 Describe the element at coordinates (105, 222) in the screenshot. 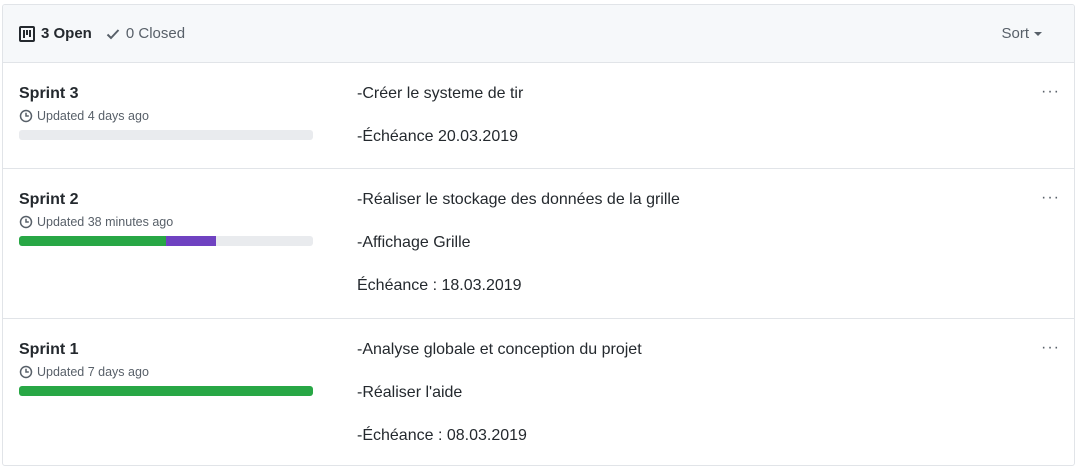

I see `updated-label: Updated 38 minutes ago` at that location.